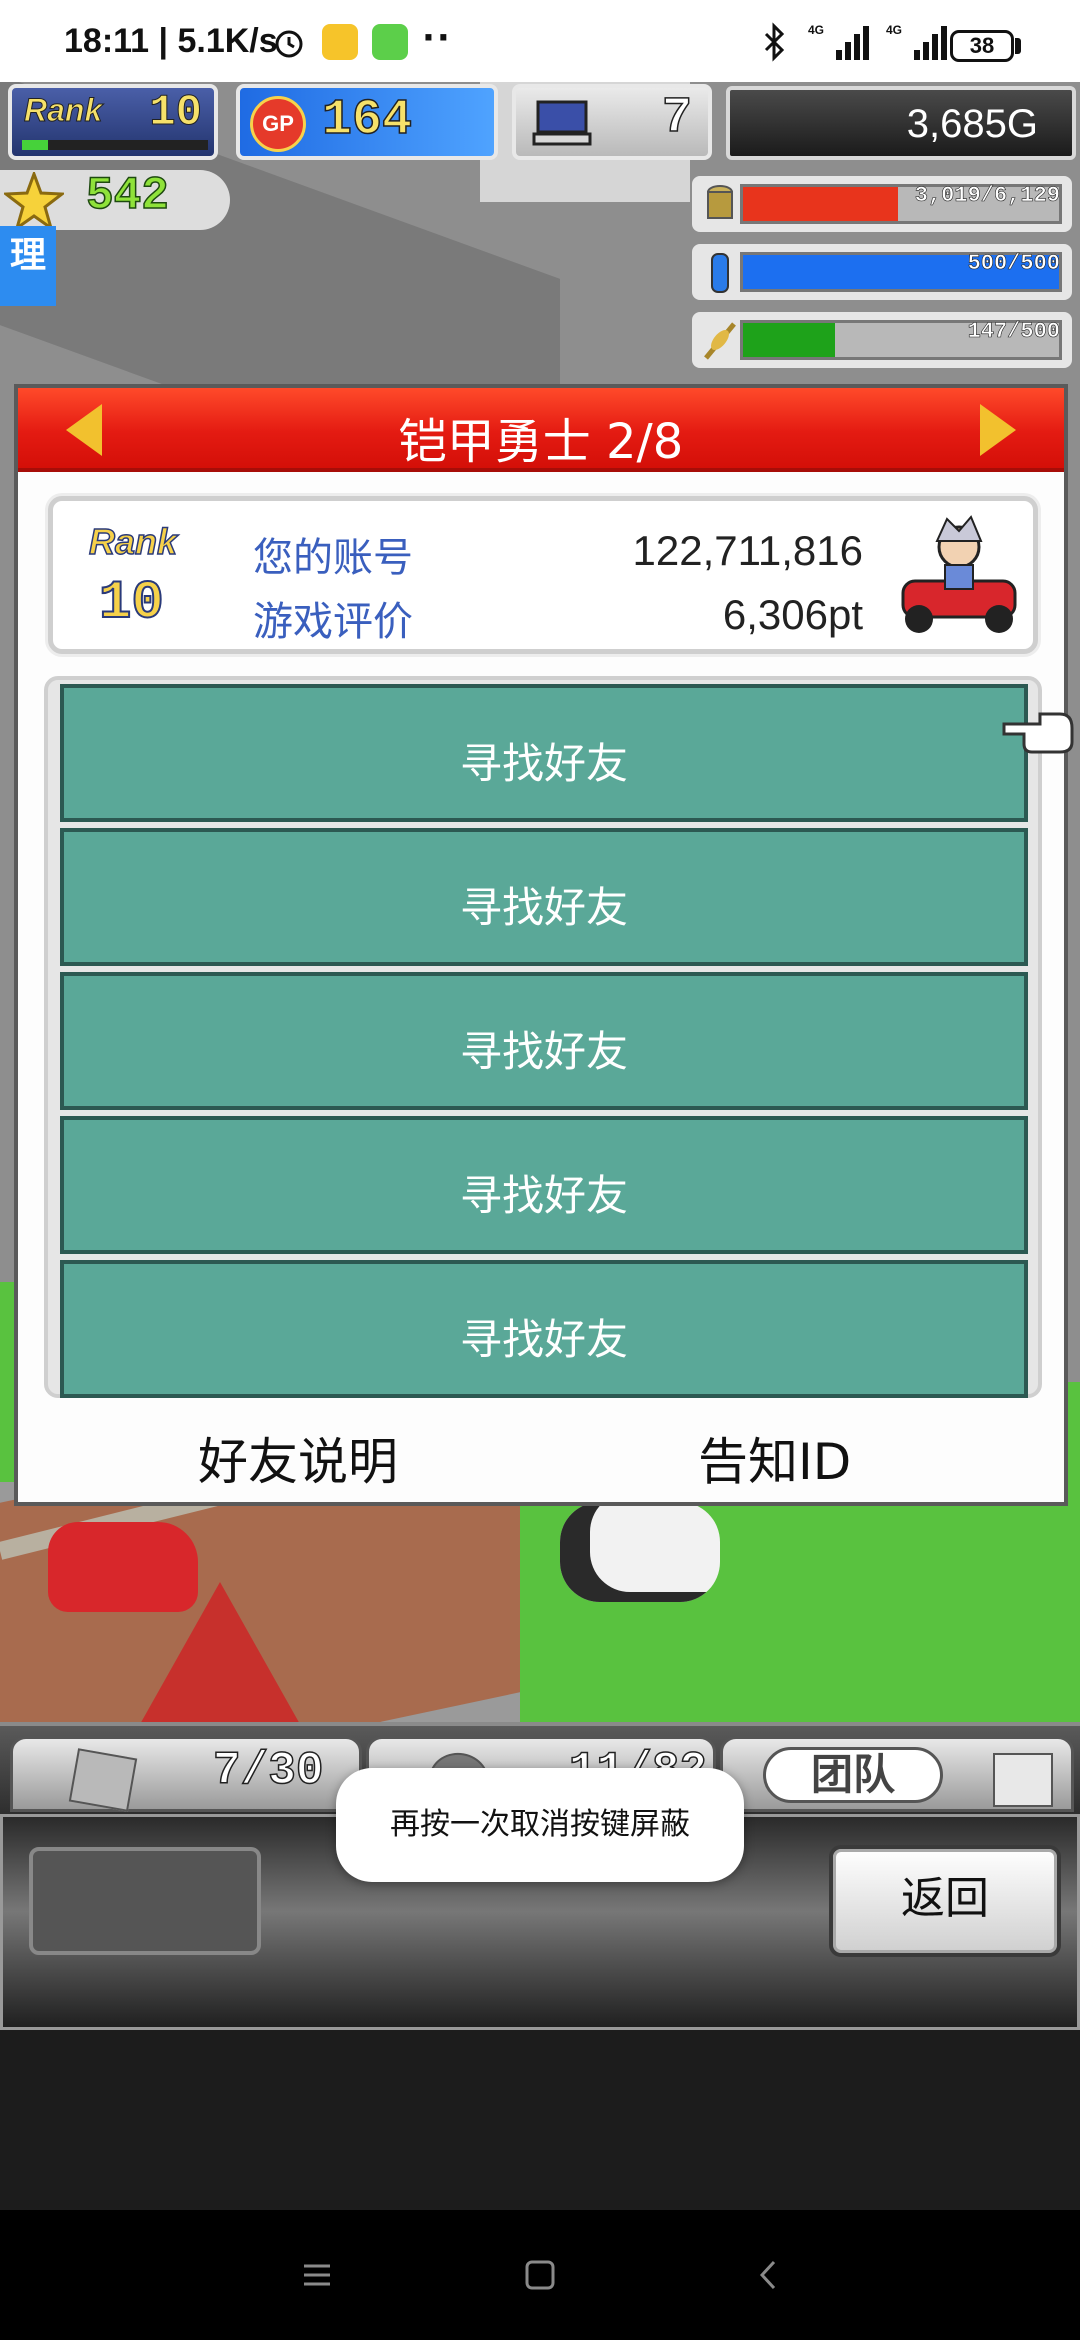  Describe the element at coordinates (1038, 733) in the screenshot. I see `pointing-hand-icon` at that location.